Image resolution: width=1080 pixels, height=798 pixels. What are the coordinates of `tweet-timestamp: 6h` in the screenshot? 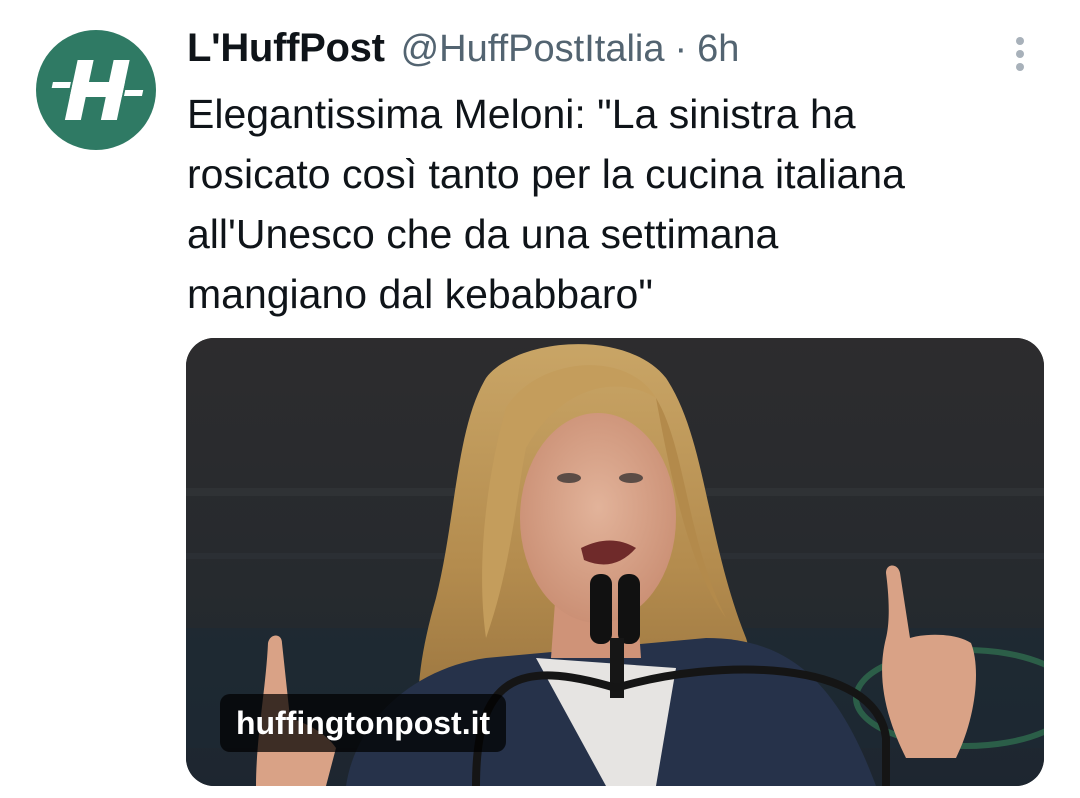 It's located at (718, 49).